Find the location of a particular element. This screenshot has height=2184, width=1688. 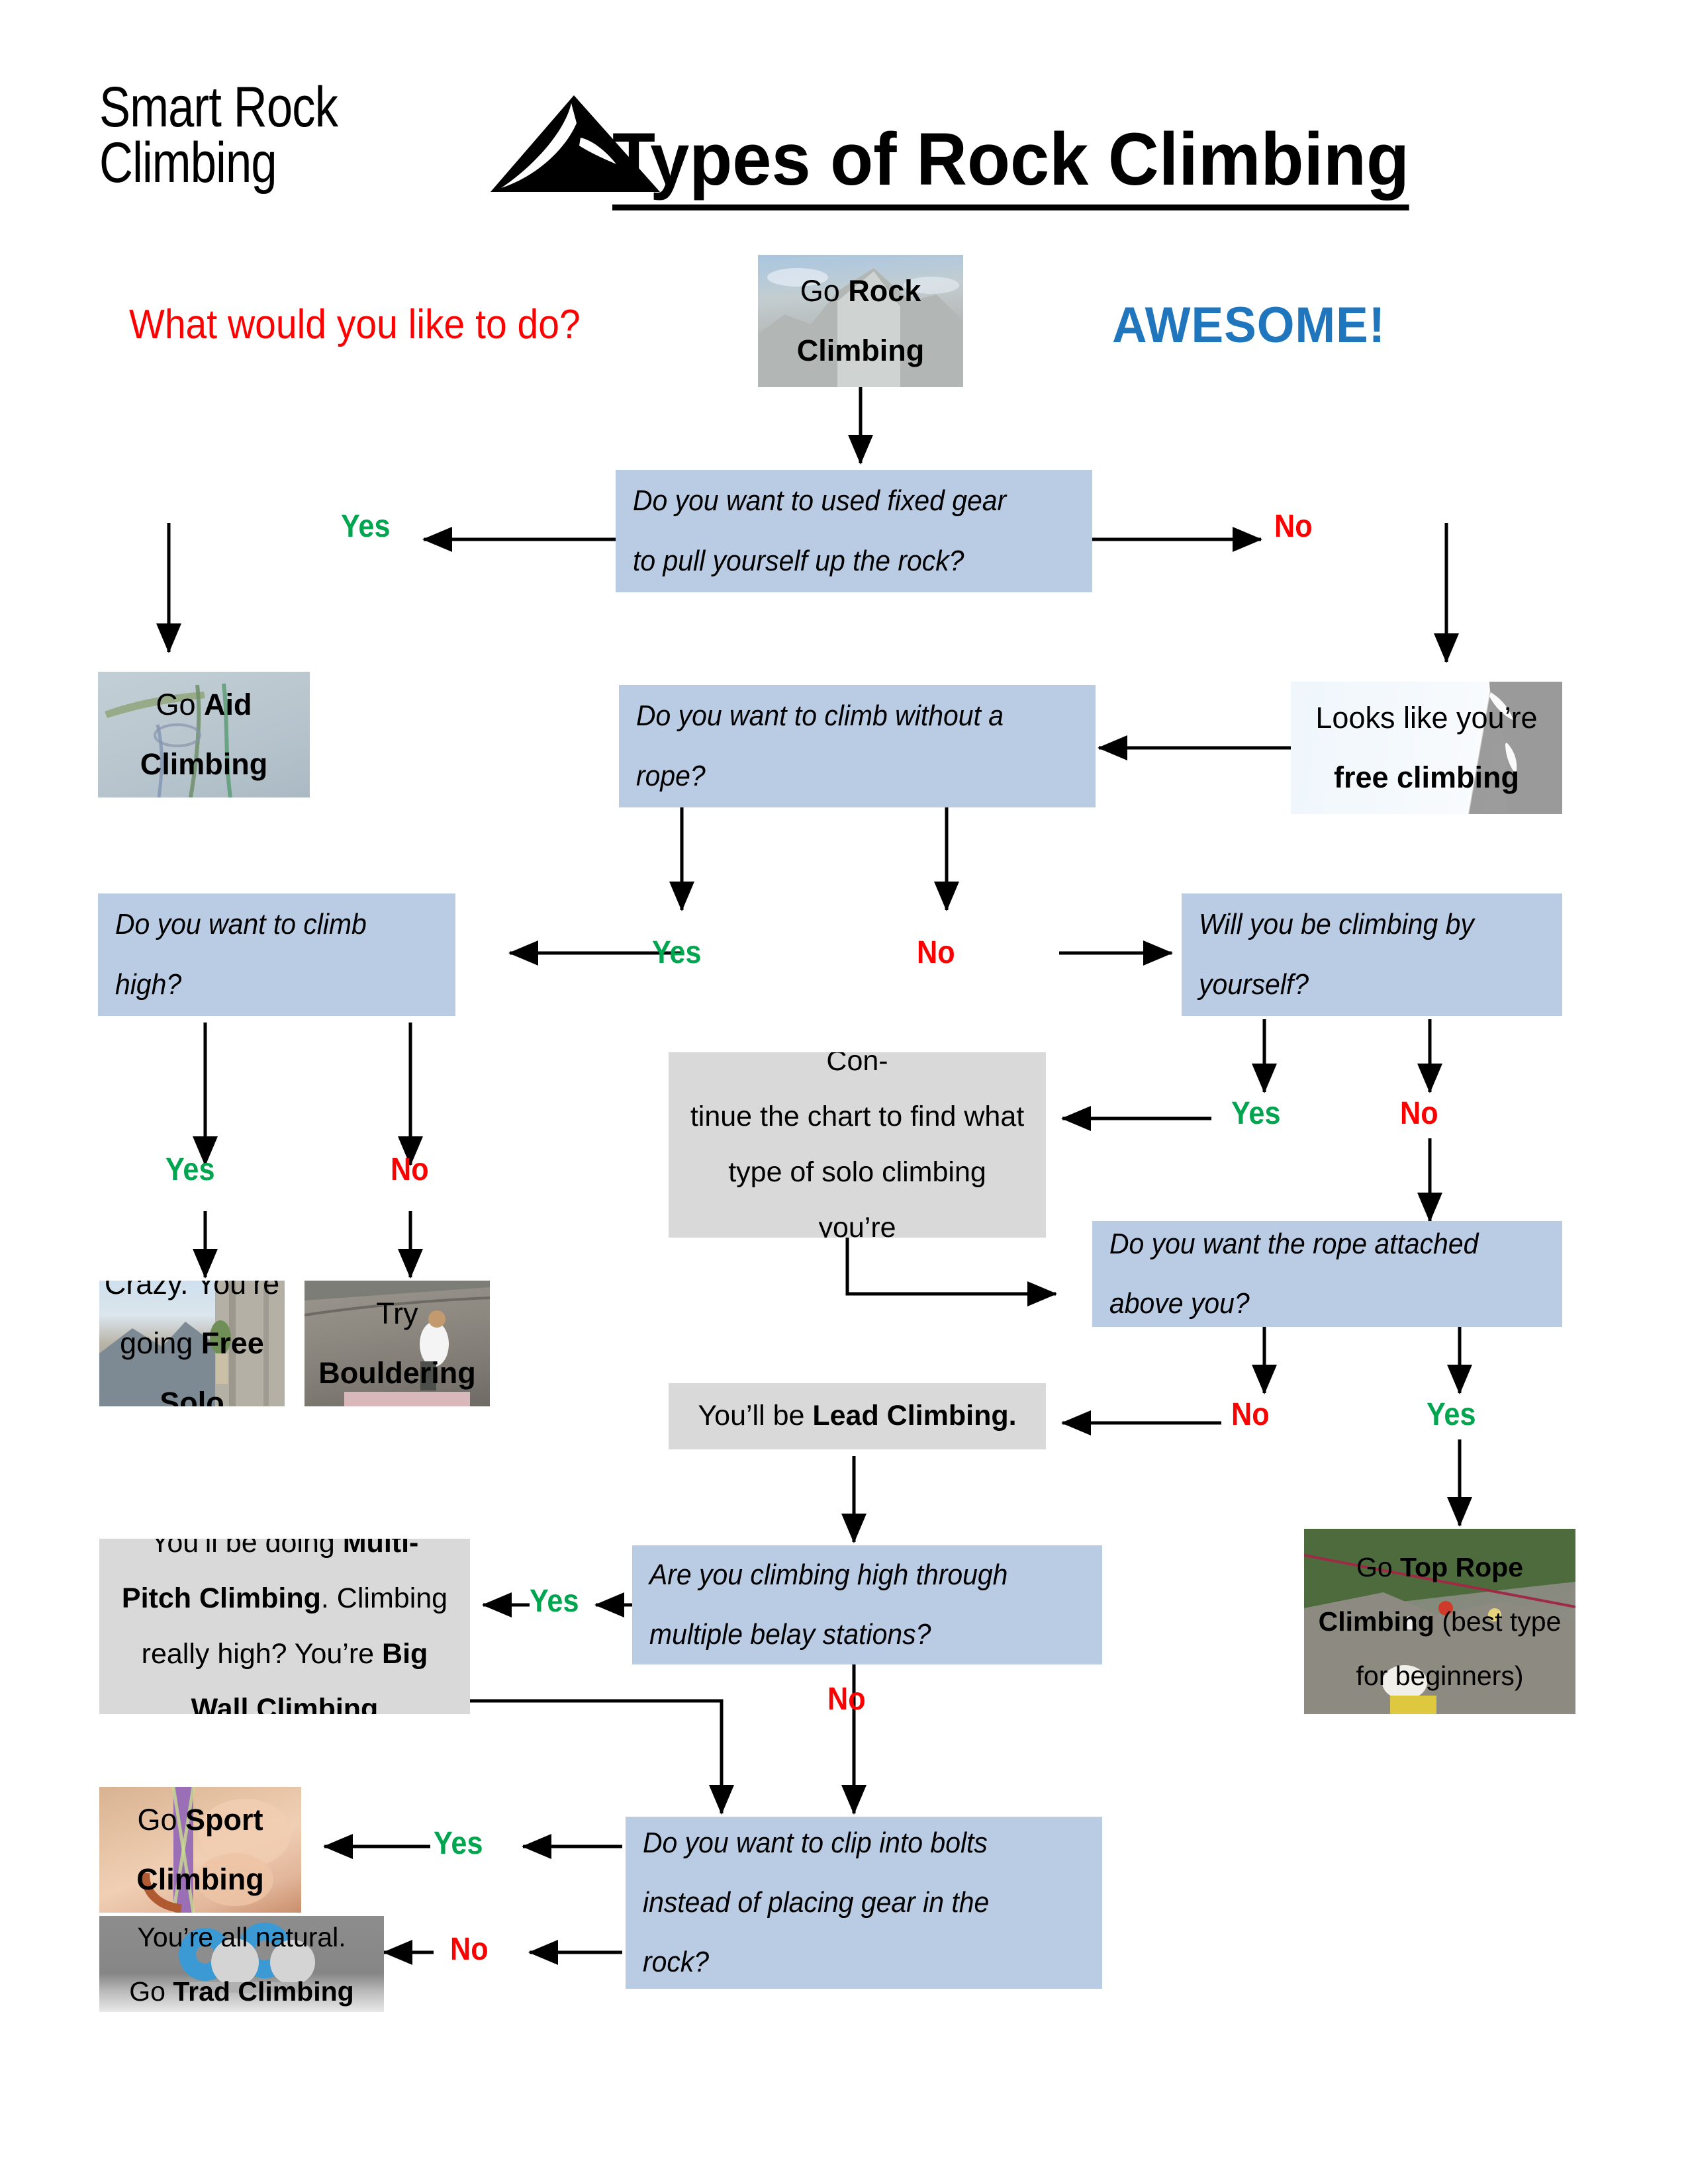

node-bouldering: Try Bouldering is located at coordinates (397, 1343).